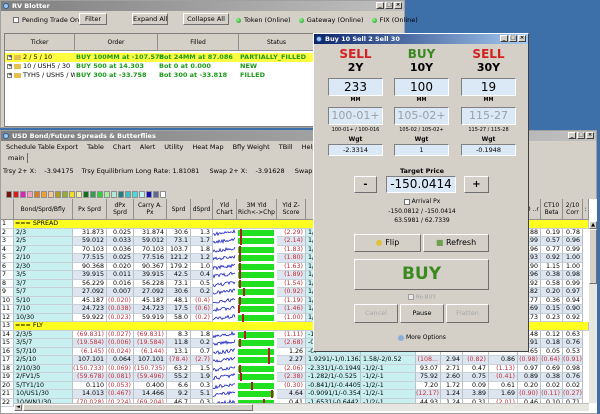  I want to click on leg-weight-input: 1, so click(421, 150).